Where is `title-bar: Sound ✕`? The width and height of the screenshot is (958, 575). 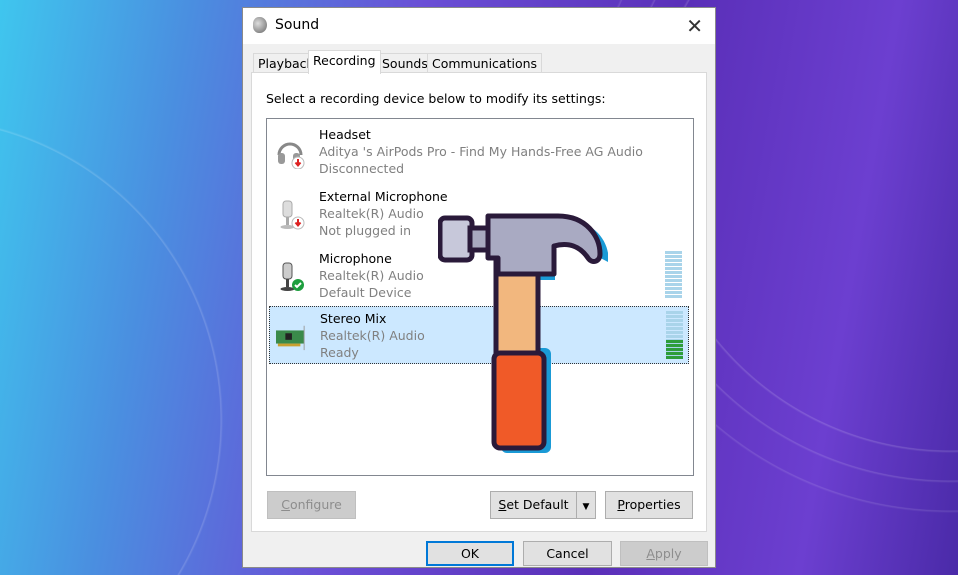 title-bar: Sound ✕ is located at coordinates (479, 26).